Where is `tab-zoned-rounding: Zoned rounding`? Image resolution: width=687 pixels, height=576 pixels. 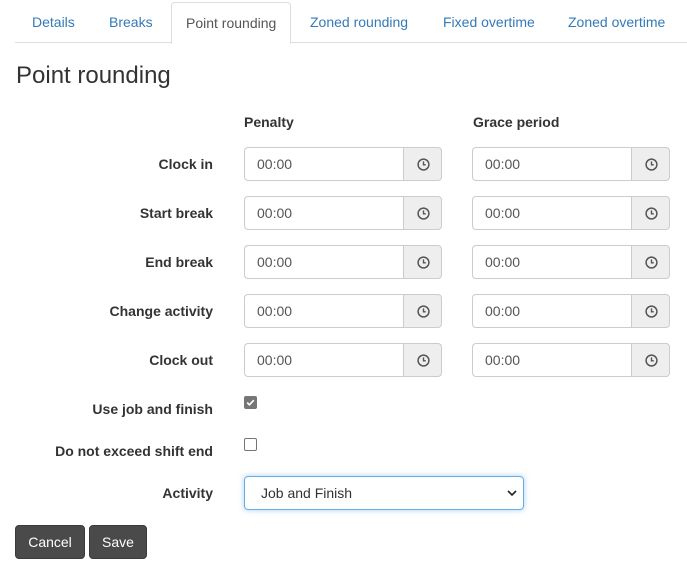 tab-zoned-rounding: Zoned rounding is located at coordinates (359, 22).